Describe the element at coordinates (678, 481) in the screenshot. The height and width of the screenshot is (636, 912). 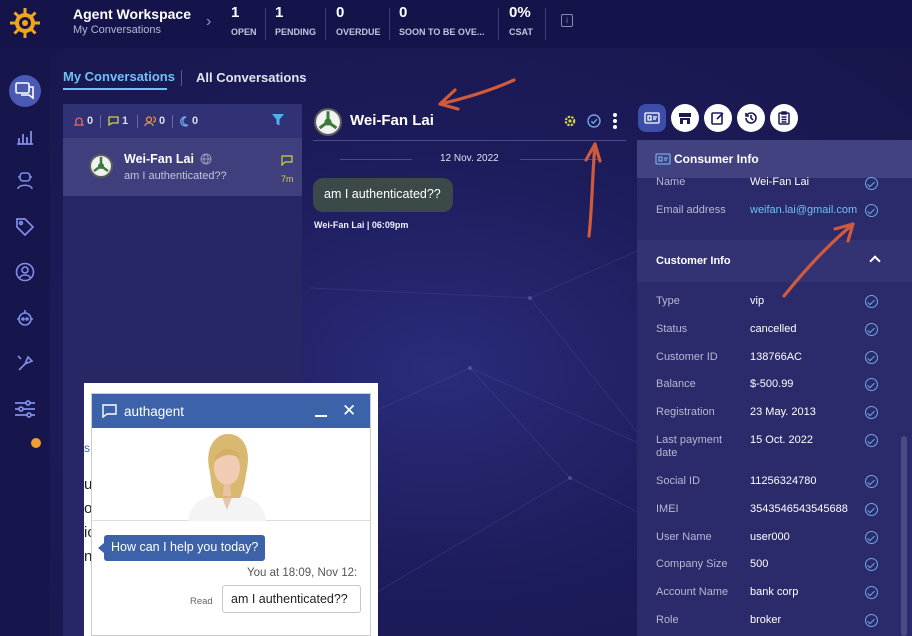
I see `customer-field-label: Social ID` at that location.